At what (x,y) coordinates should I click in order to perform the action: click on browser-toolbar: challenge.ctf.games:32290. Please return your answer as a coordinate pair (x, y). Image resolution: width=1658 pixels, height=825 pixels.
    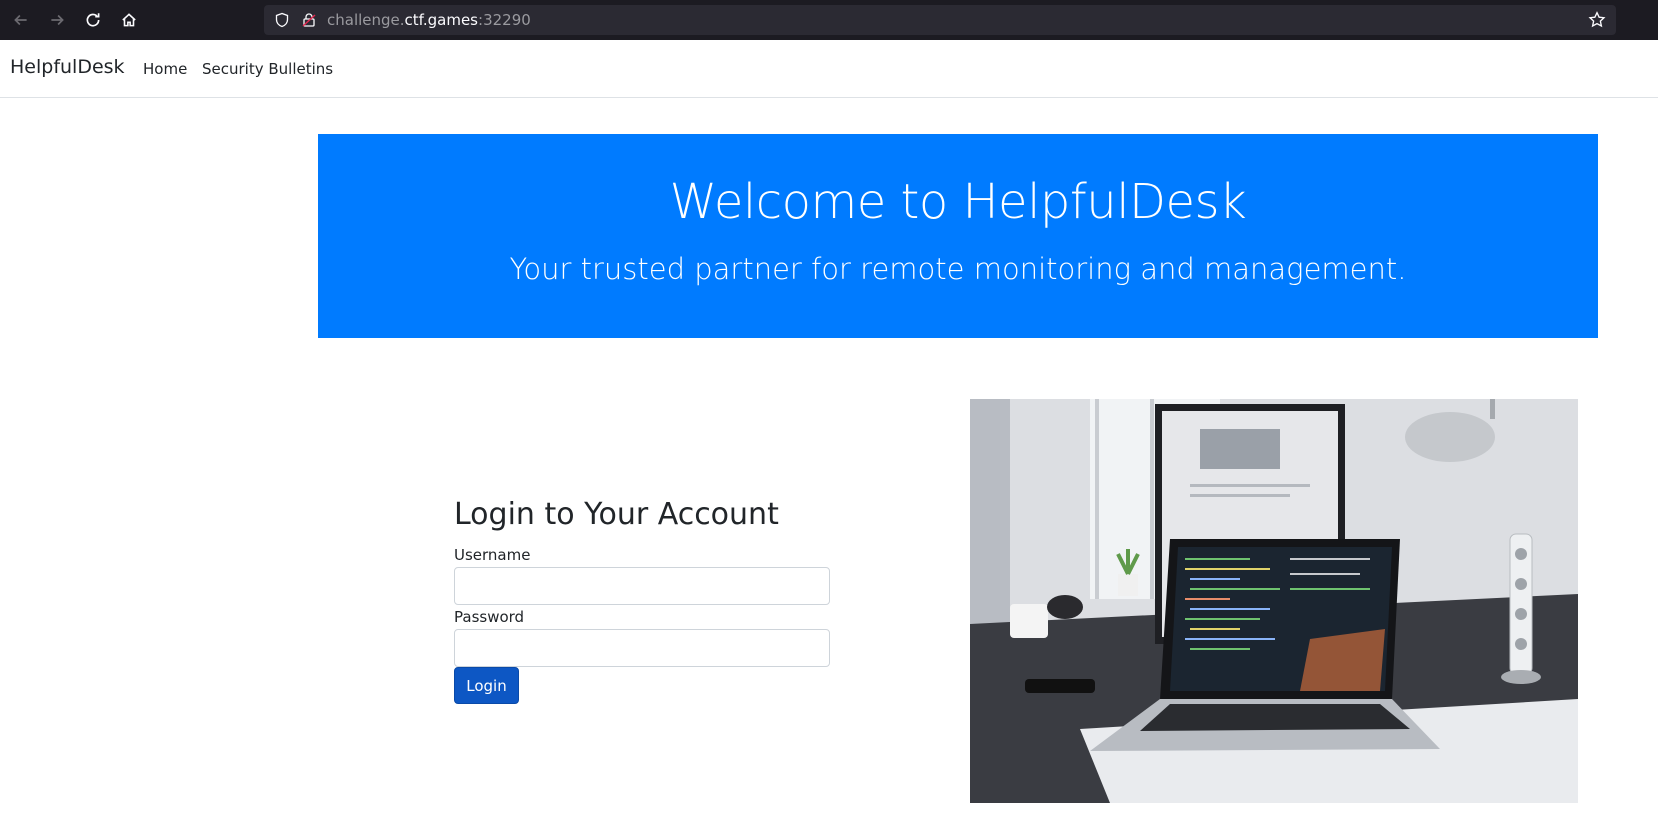
    Looking at the image, I should click on (829, 20).